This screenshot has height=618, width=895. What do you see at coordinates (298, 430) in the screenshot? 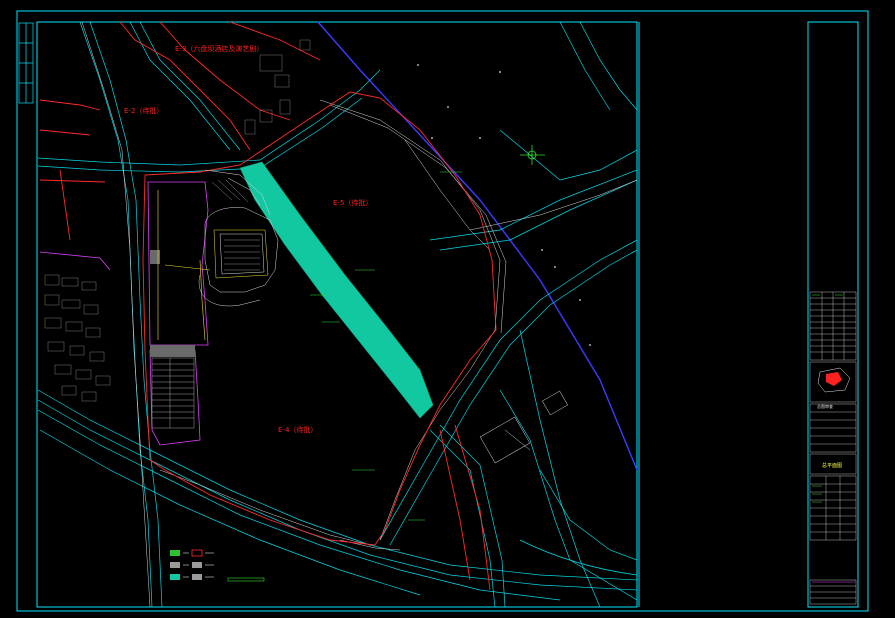
I see `zone-label-e4: E-4（待批）` at bounding box center [298, 430].